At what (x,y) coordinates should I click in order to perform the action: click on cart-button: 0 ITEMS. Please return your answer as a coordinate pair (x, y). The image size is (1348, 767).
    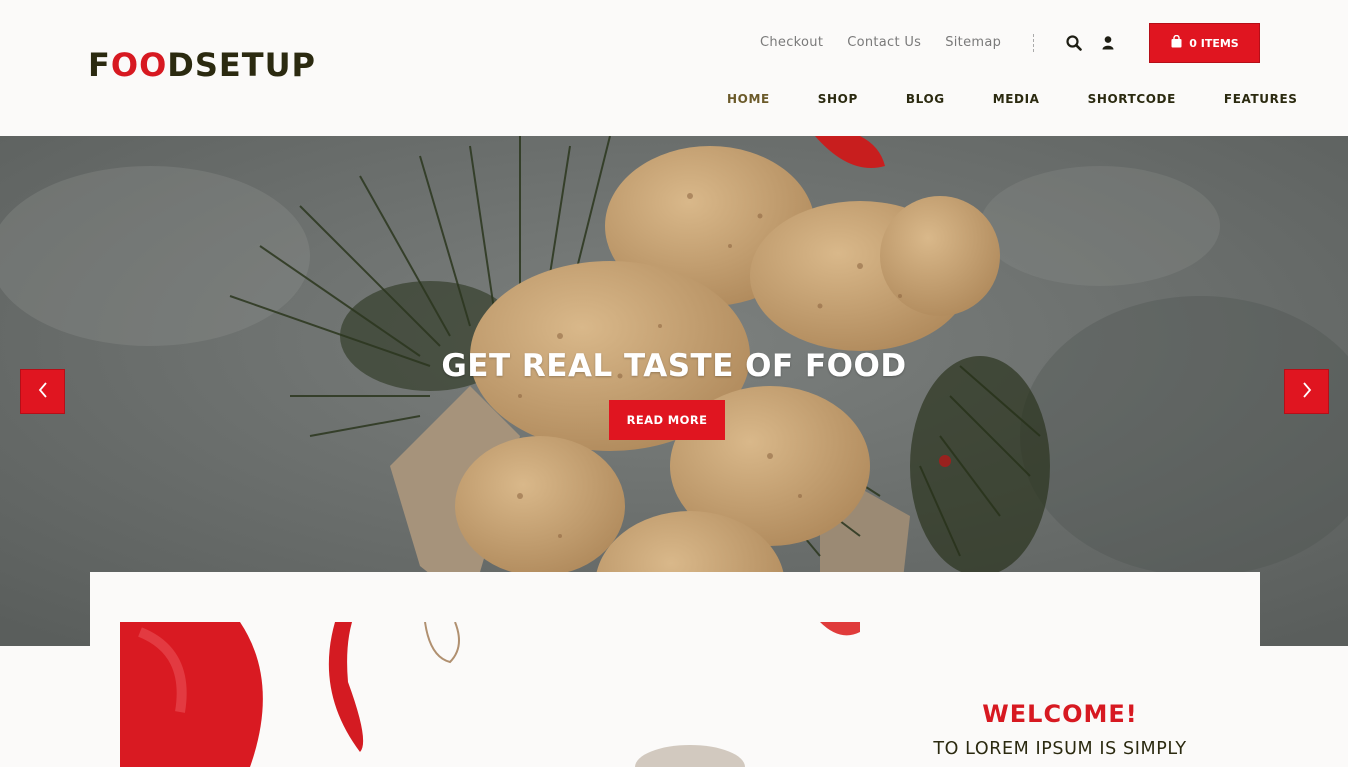
    Looking at the image, I should click on (1204, 43).